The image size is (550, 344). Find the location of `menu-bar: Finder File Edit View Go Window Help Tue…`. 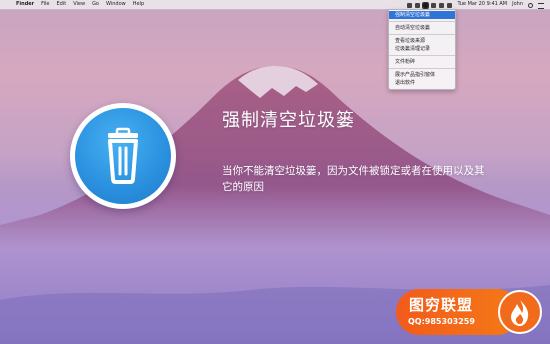

menu-bar: Finder File Edit View Go Window Help Tue… is located at coordinates (275, 5).